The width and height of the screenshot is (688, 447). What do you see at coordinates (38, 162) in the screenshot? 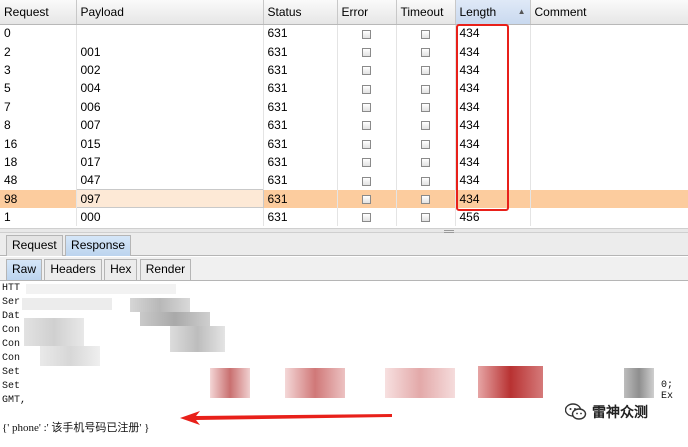
I see `request-cell: 18` at bounding box center [38, 162].